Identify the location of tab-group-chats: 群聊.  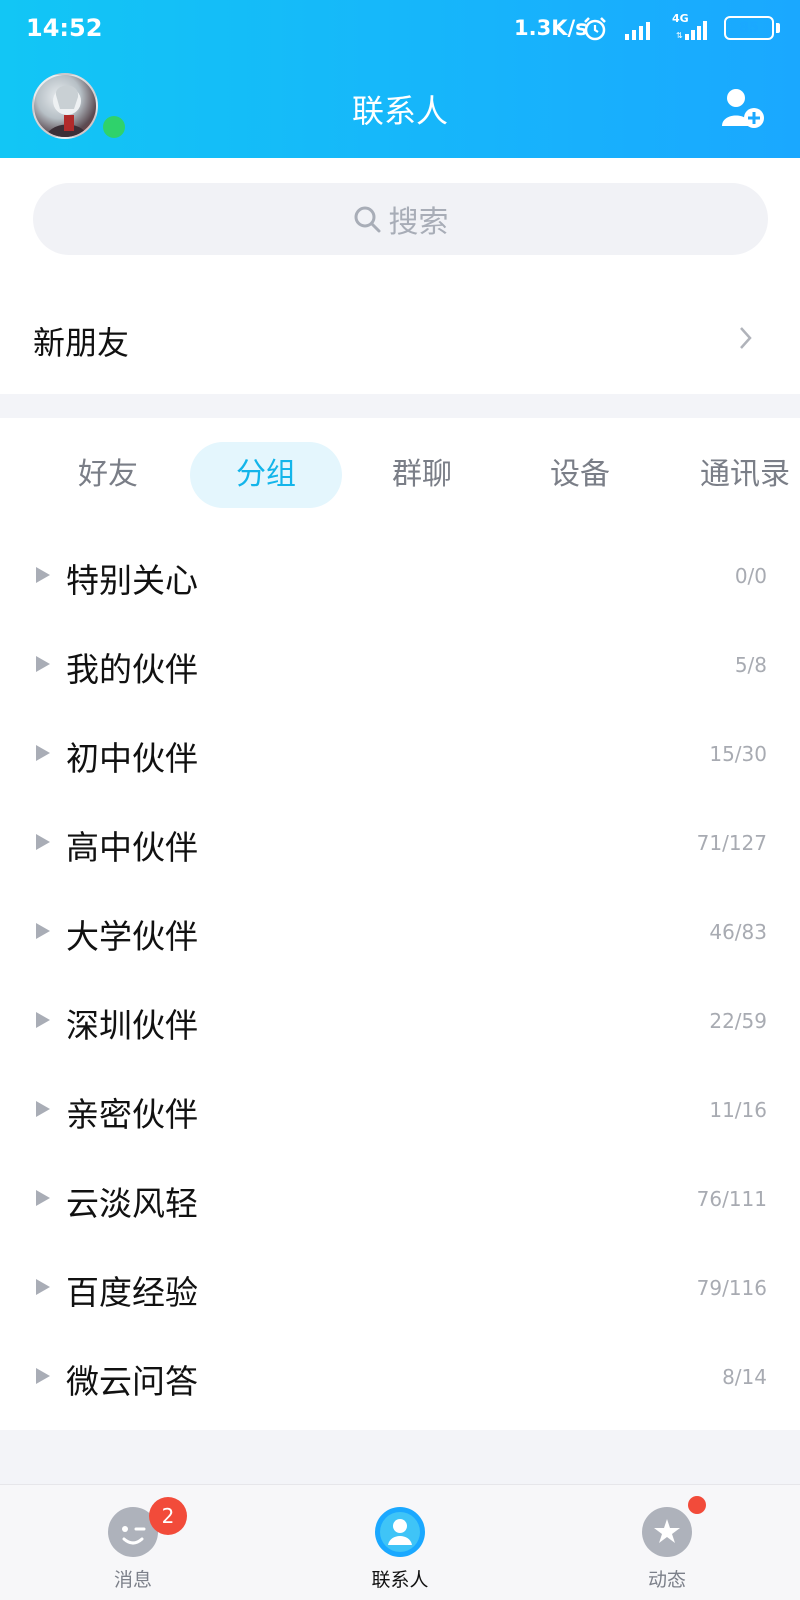
(422, 475).